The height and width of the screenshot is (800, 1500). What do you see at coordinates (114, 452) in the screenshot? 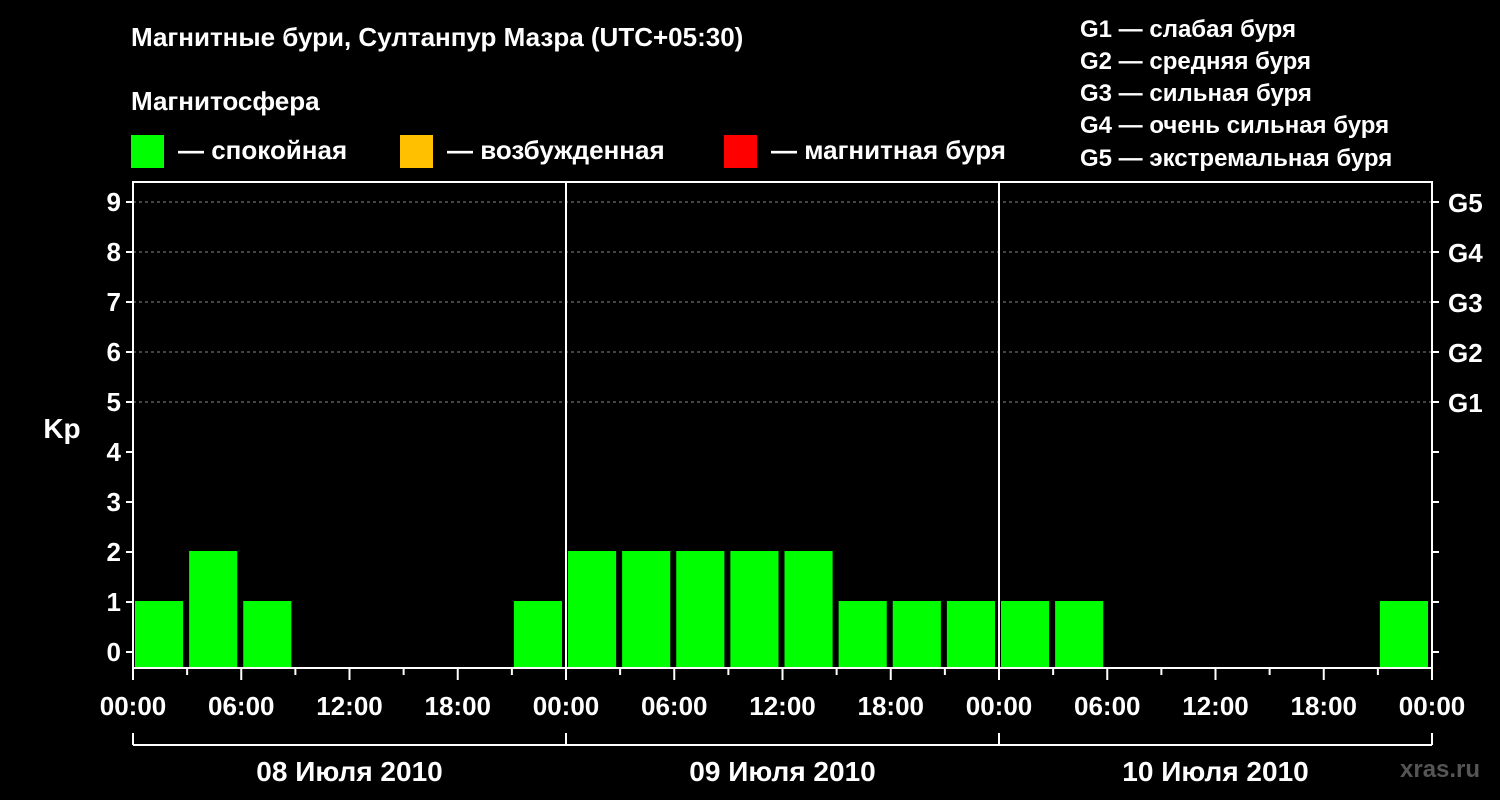
I see `y-tick-label-4: 4` at bounding box center [114, 452].